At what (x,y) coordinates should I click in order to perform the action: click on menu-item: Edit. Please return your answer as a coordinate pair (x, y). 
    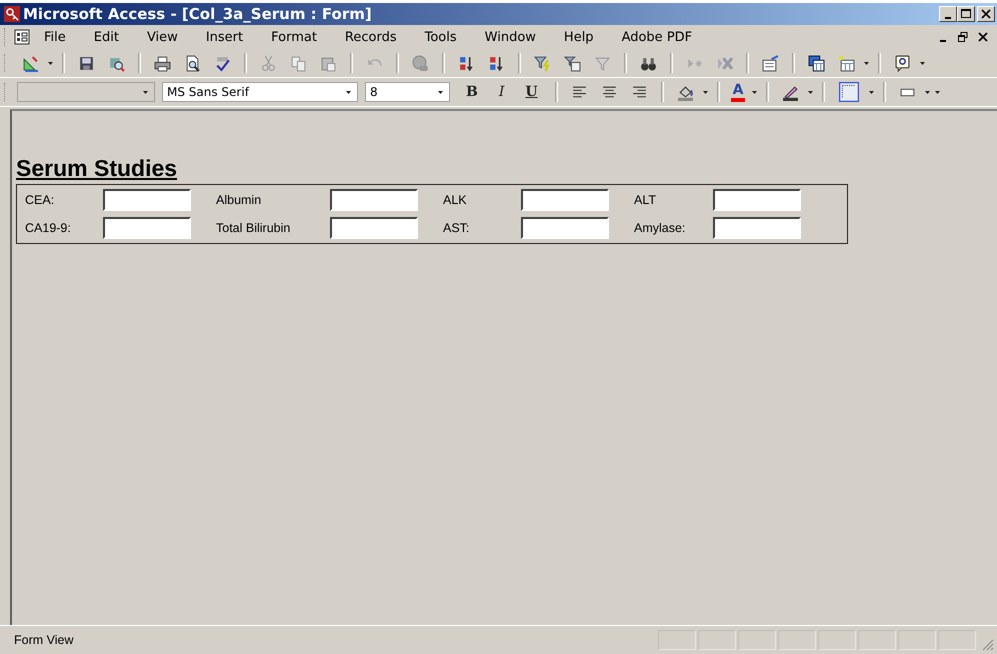
    Looking at the image, I should click on (106, 37).